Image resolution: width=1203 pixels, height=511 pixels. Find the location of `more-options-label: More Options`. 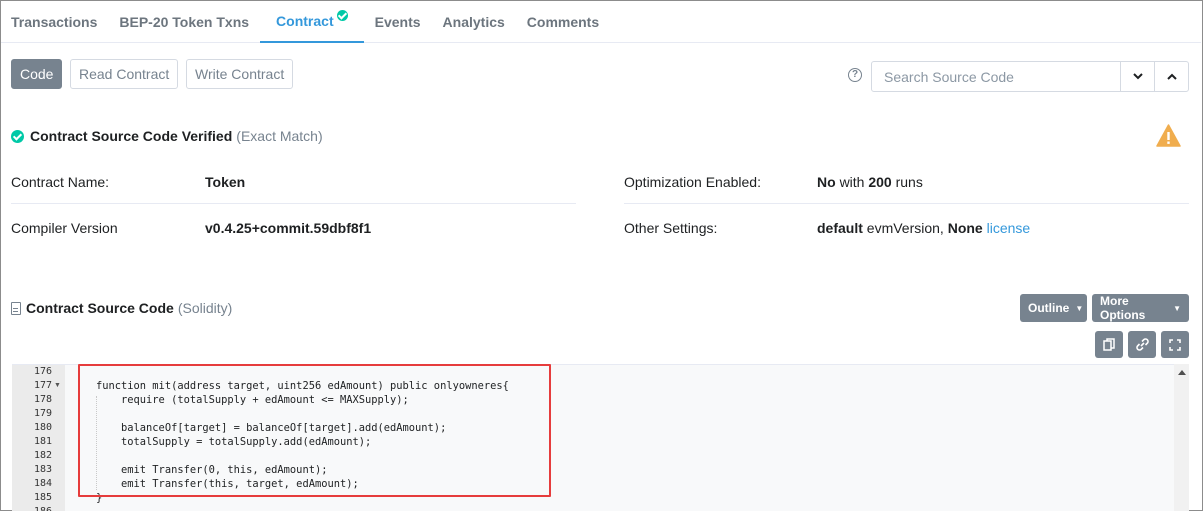

more-options-label: More Options is located at coordinates (1123, 308).